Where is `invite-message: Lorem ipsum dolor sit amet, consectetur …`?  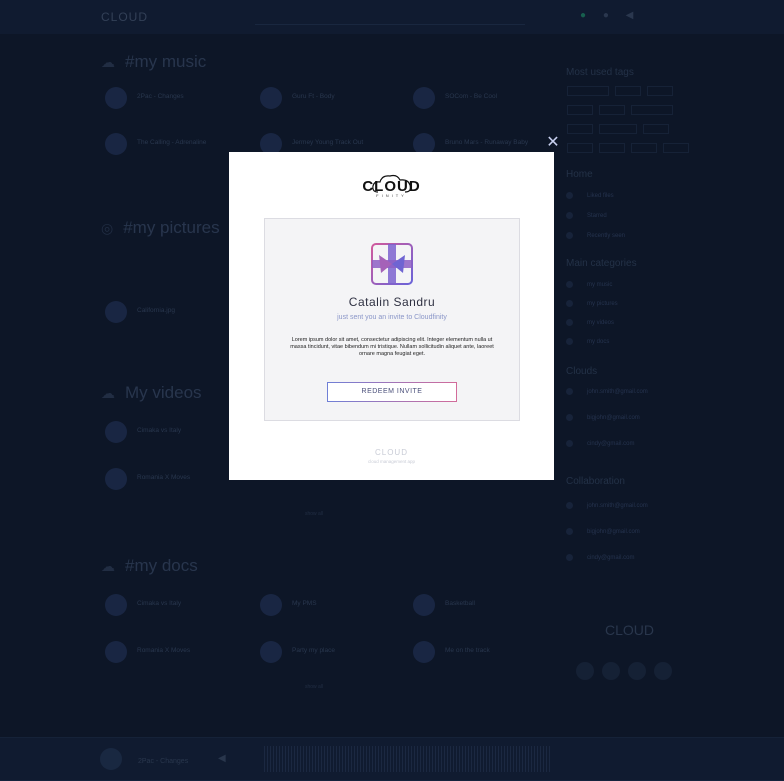
invite-message: Lorem ipsum dolor sit amet, consectetur … is located at coordinates (392, 347).